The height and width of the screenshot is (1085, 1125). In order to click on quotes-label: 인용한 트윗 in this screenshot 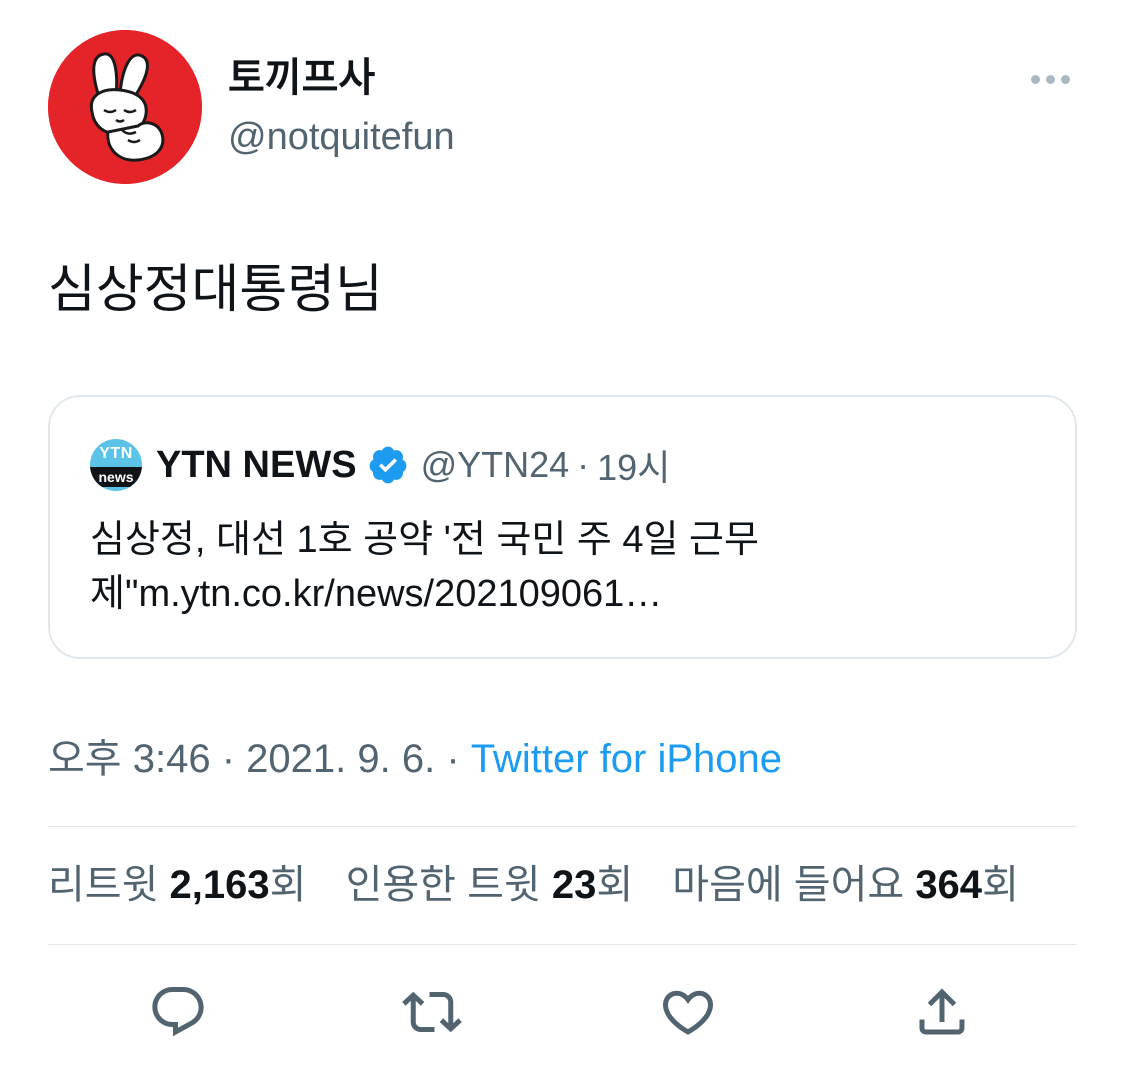, I will do `click(443, 885)`.